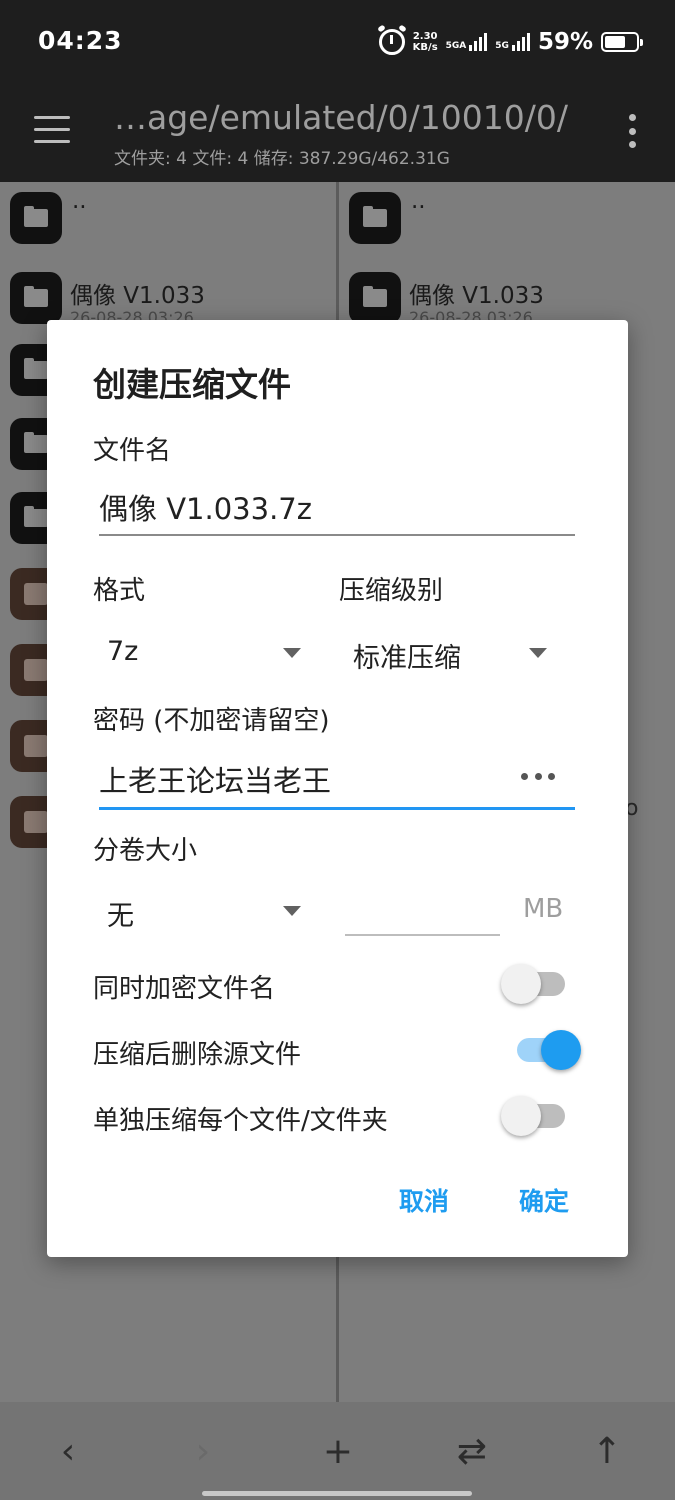 Image resolution: width=675 pixels, height=1500 pixels. I want to click on current-path: …age/emulated/0/10010/0/, so click(341, 117).